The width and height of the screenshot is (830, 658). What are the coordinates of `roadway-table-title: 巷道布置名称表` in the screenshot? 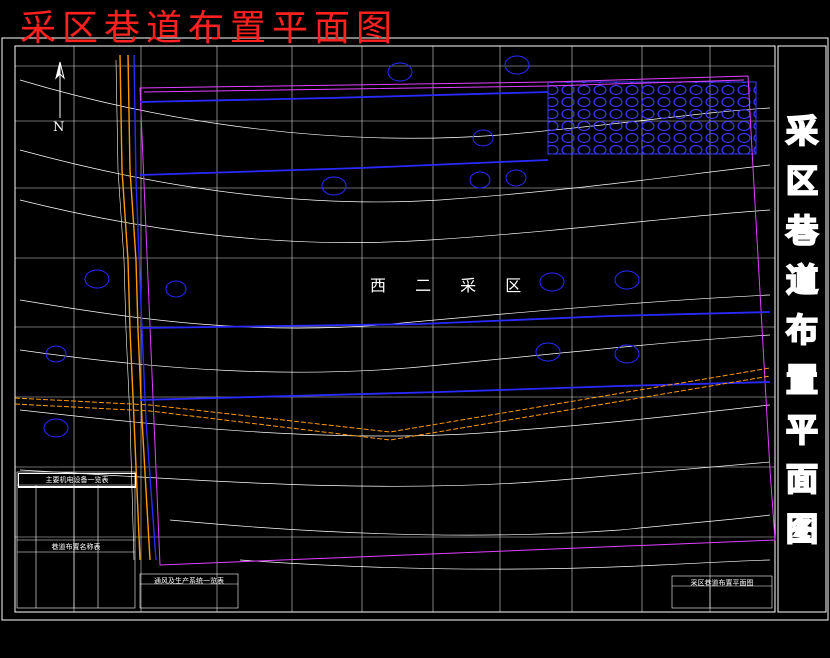 It's located at (76, 547).